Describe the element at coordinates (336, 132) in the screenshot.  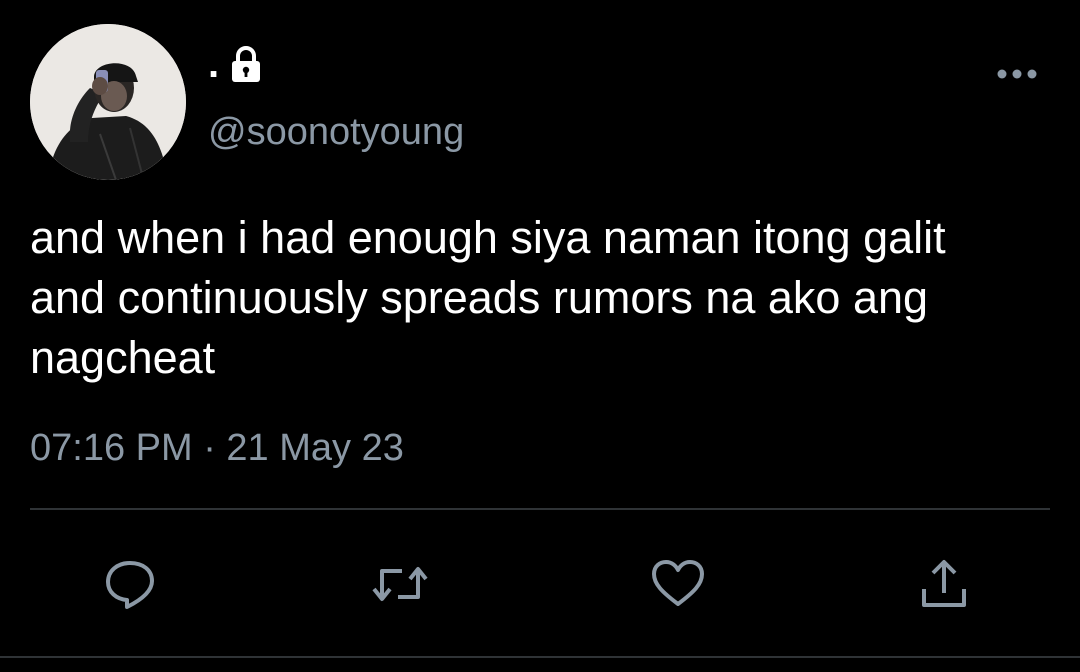
I see `author-handle: @soonotyoung` at that location.